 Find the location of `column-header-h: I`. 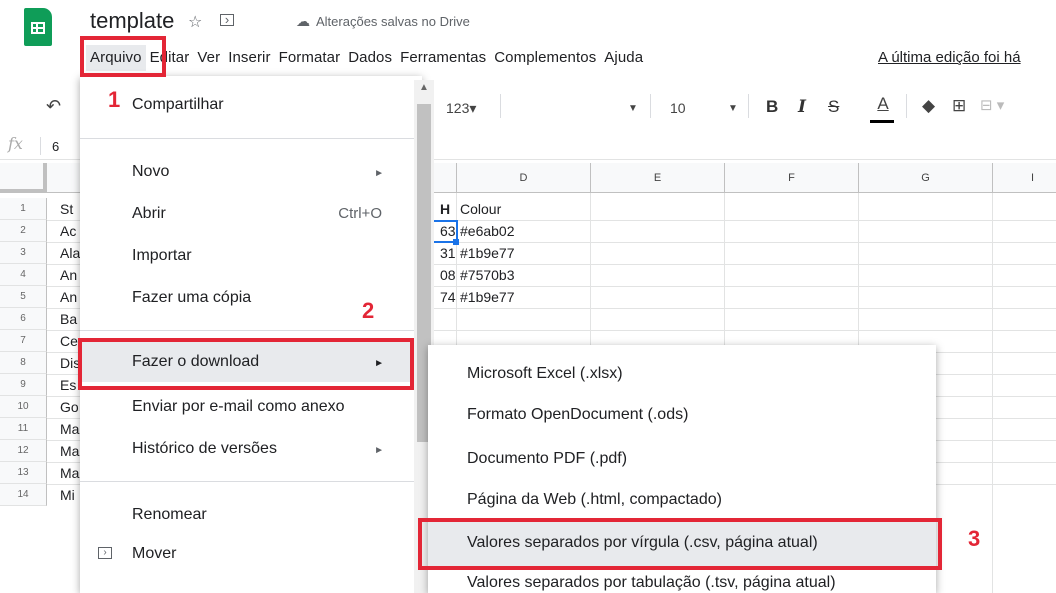

column-header-h: I is located at coordinates (1024, 178).